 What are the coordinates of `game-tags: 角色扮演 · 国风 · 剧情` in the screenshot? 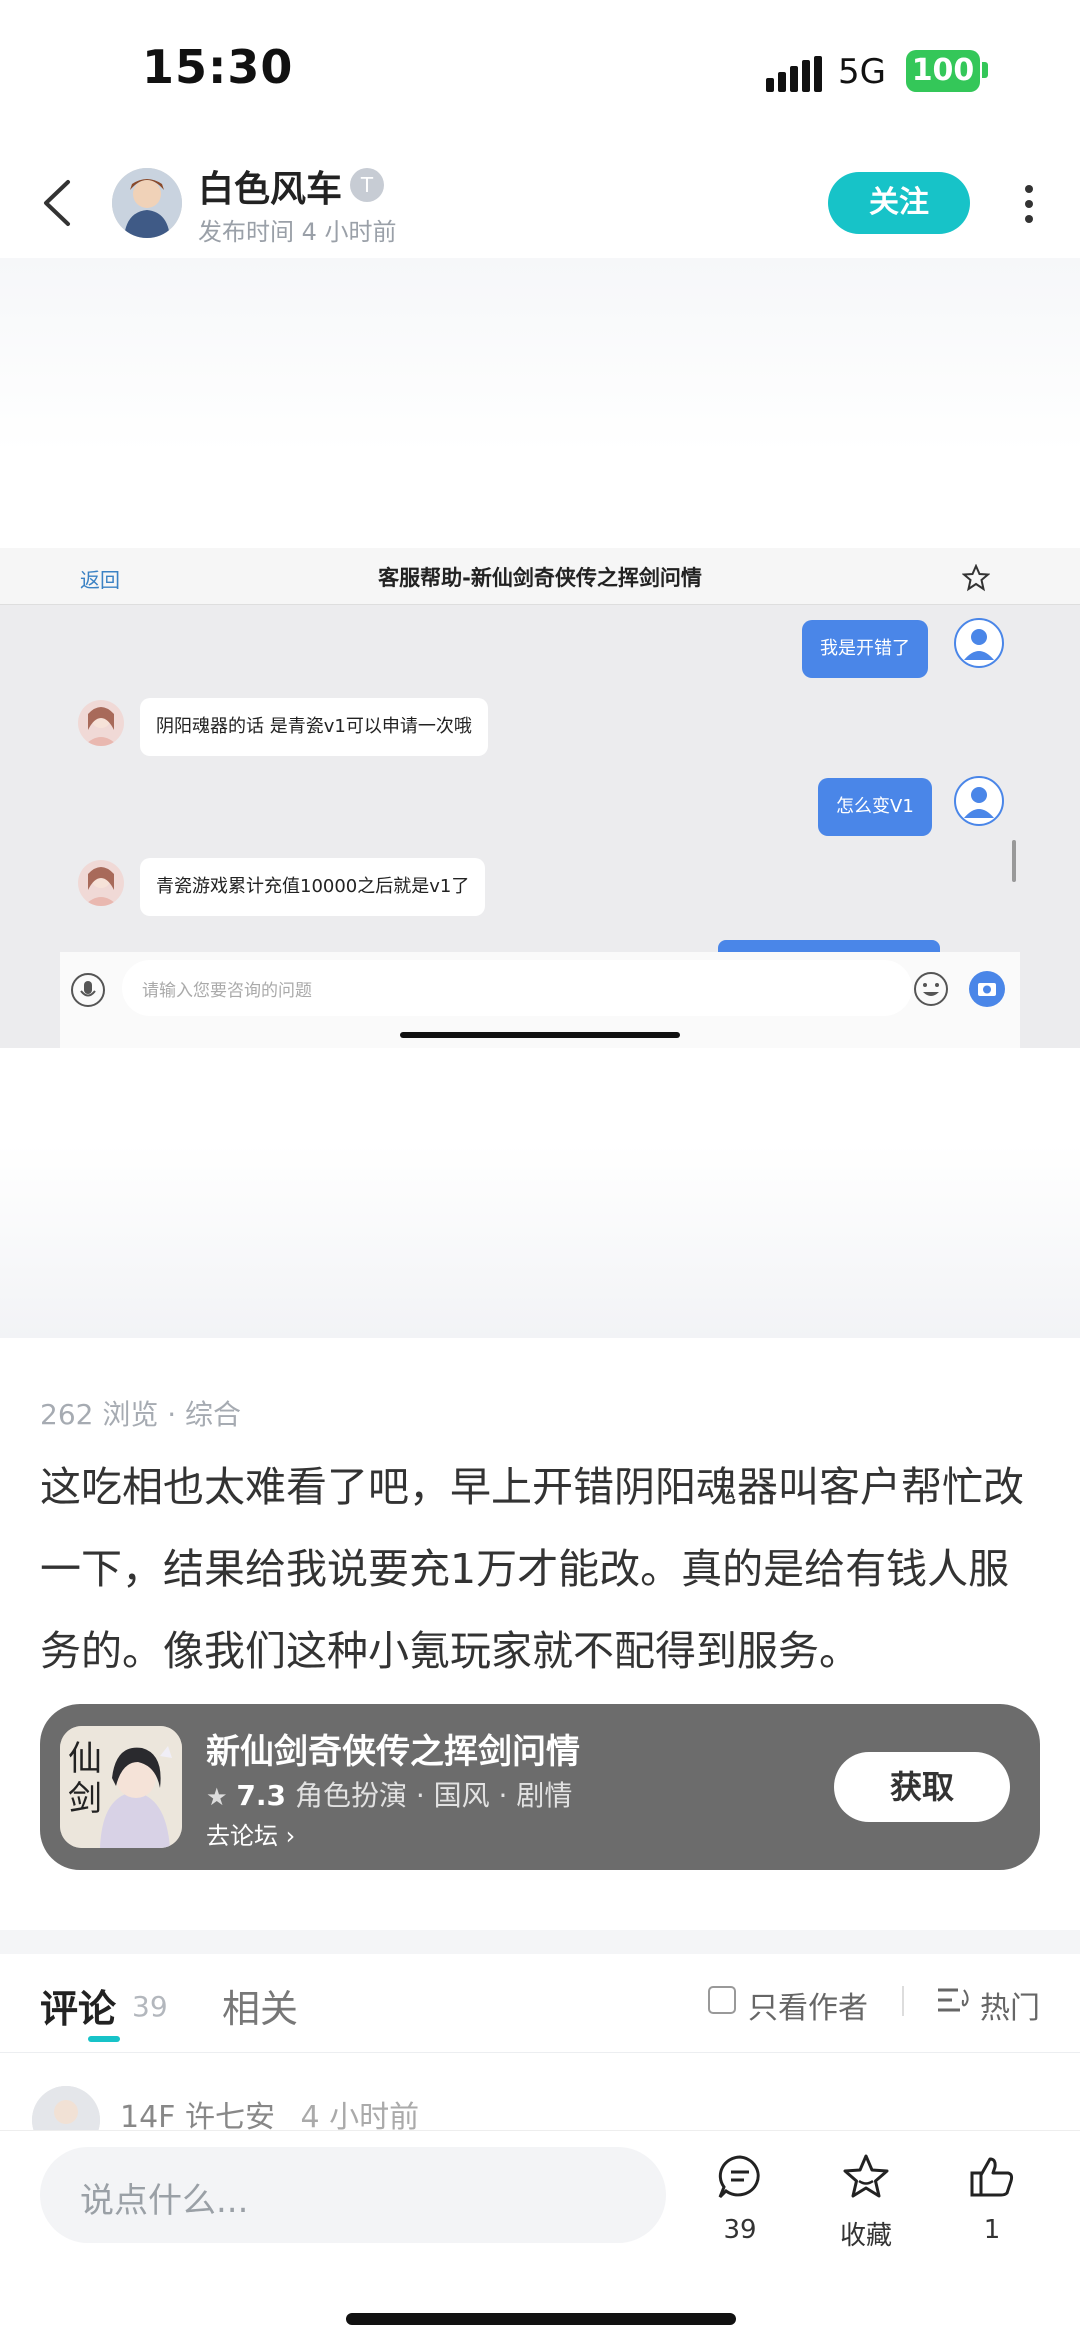 It's located at (433, 1795).